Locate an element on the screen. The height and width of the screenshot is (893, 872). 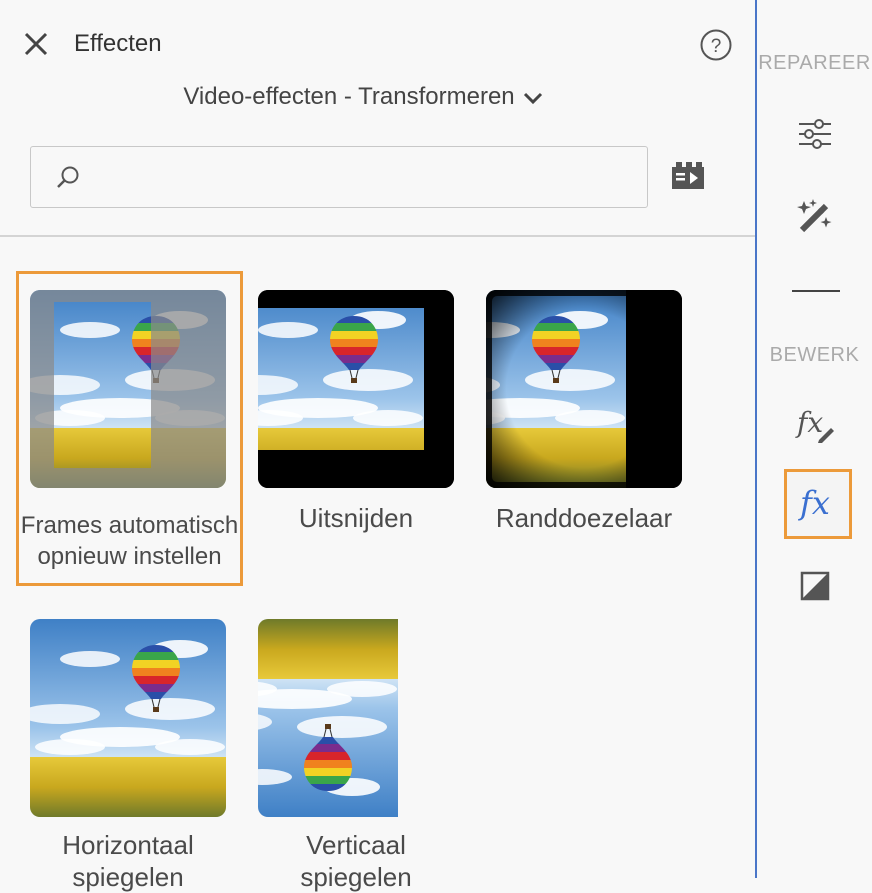
effect-label: Verticaal spiegelen is located at coordinates (356, 861).